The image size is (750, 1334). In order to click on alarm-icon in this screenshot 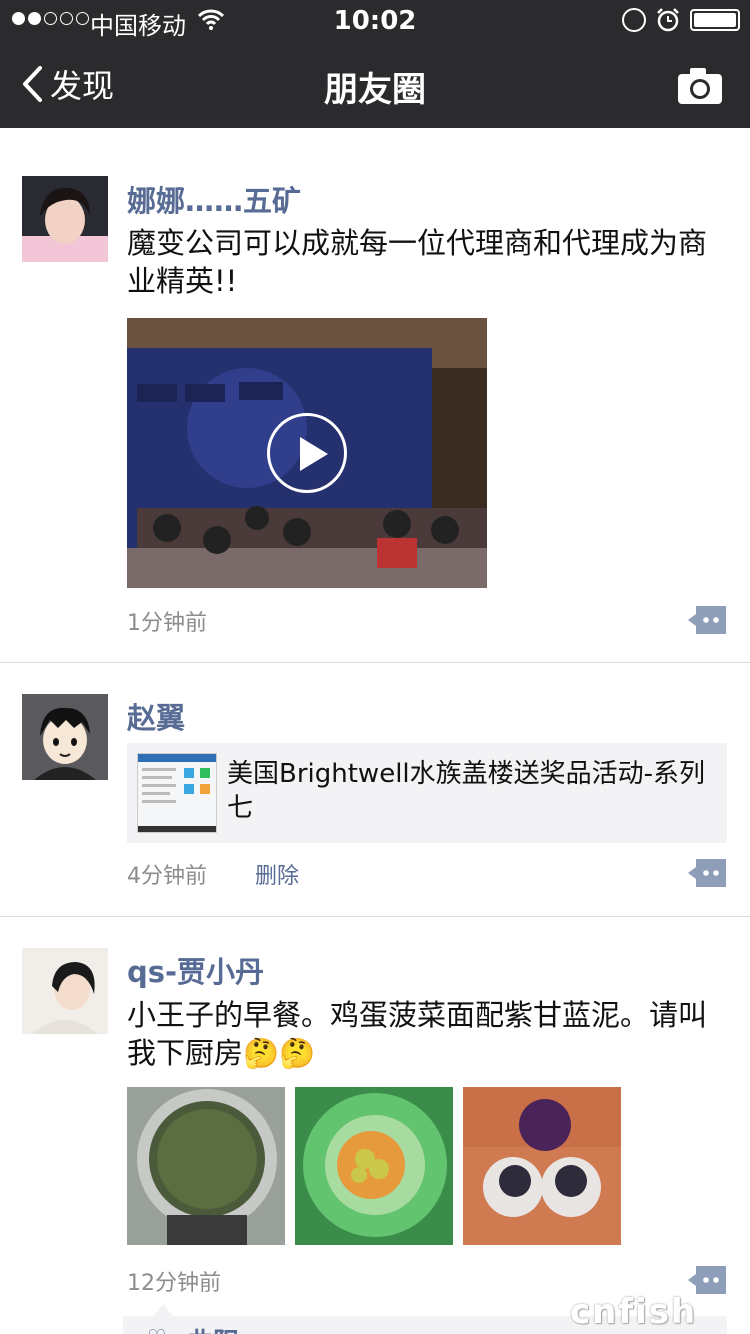, I will do `click(668, 20)`.